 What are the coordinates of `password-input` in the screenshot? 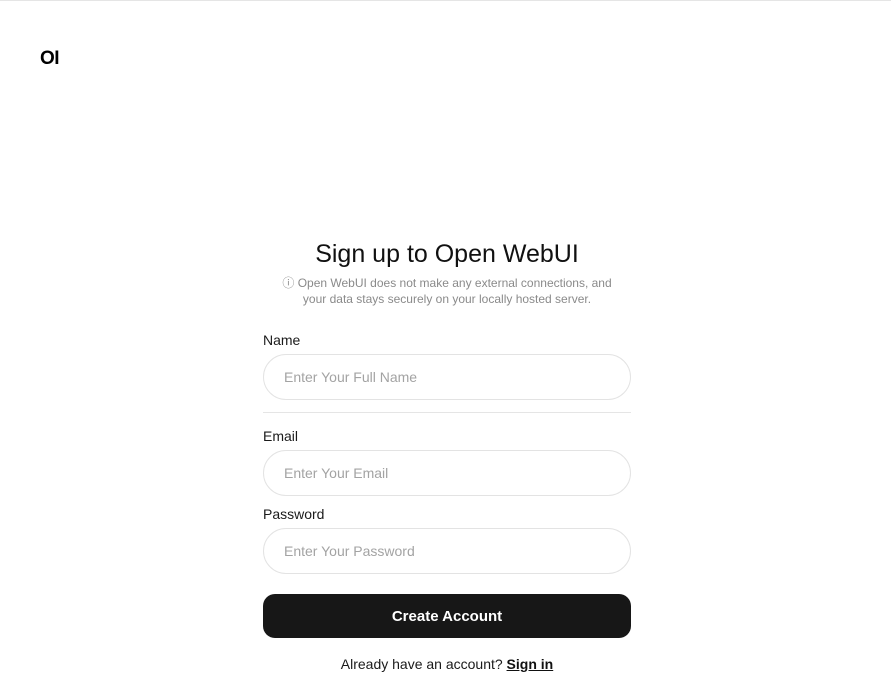 It's located at (447, 551).